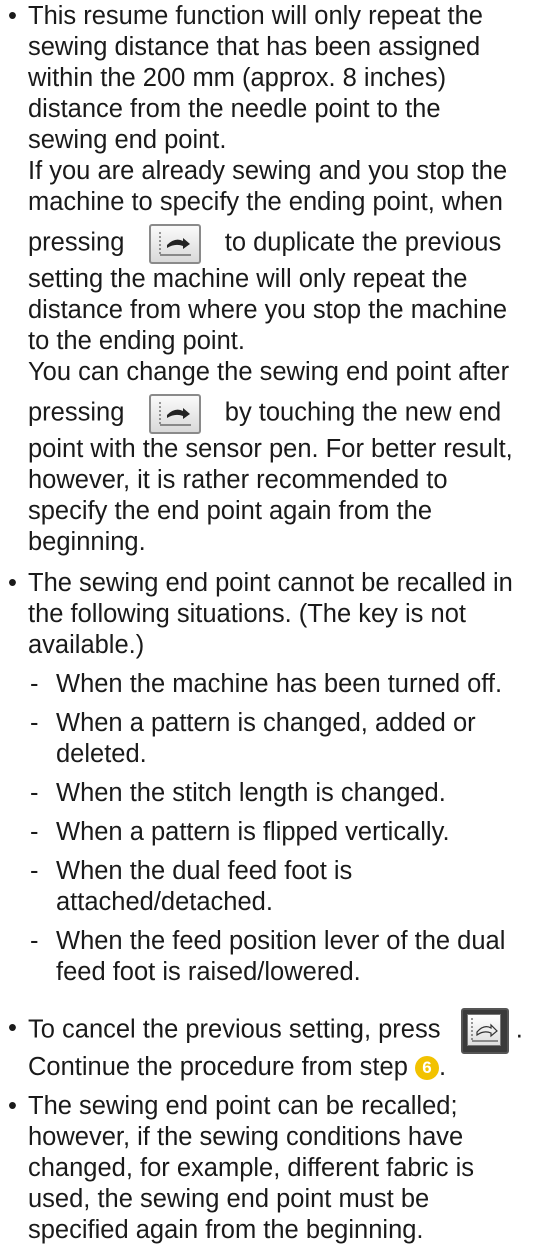 The width and height of the screenshot is (559, 1246). I want to click on text-line: available.), so click(86, 645).